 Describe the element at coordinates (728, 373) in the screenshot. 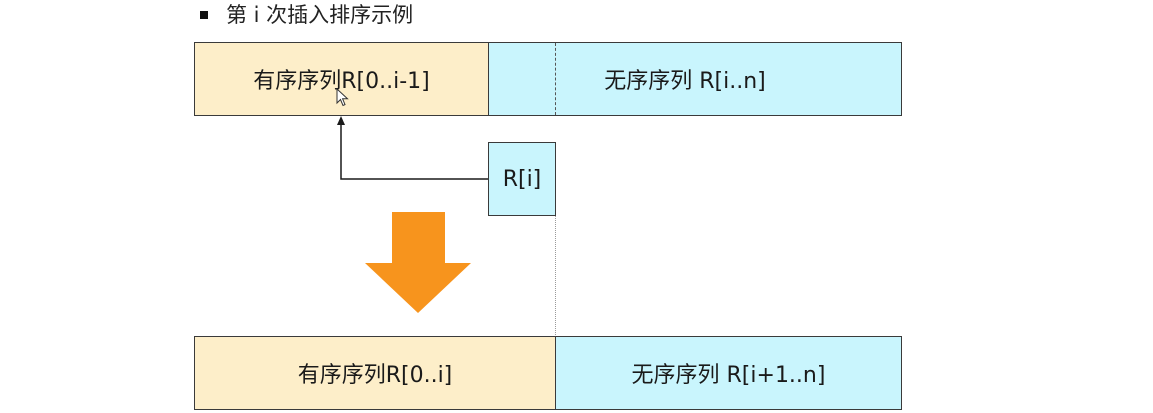

I see `unsorted-sequence-after: 无序序列 R[i+1..n]` at that location.